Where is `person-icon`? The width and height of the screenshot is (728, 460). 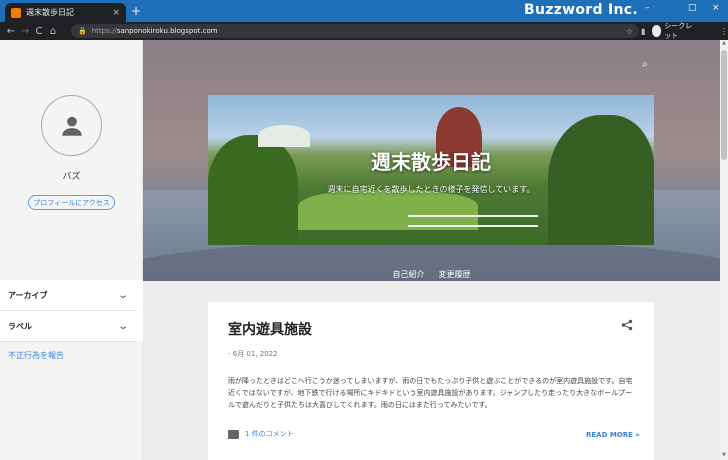
person-icon is located at coordinates (71, 126).